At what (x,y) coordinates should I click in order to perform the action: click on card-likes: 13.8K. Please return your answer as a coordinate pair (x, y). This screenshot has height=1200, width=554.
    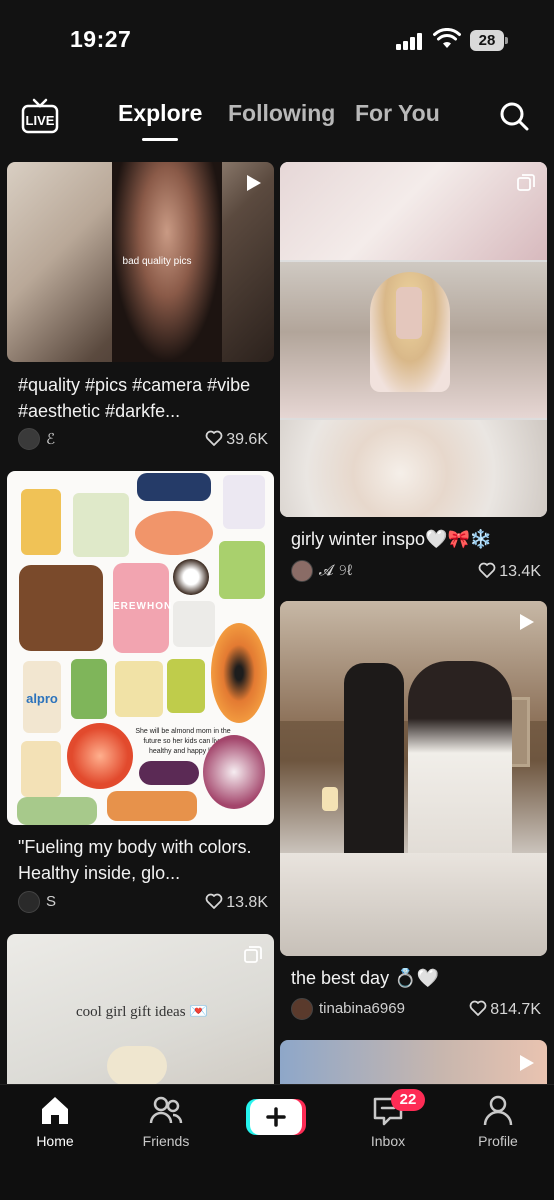
    Looking at the image, I should click on (236, 902).